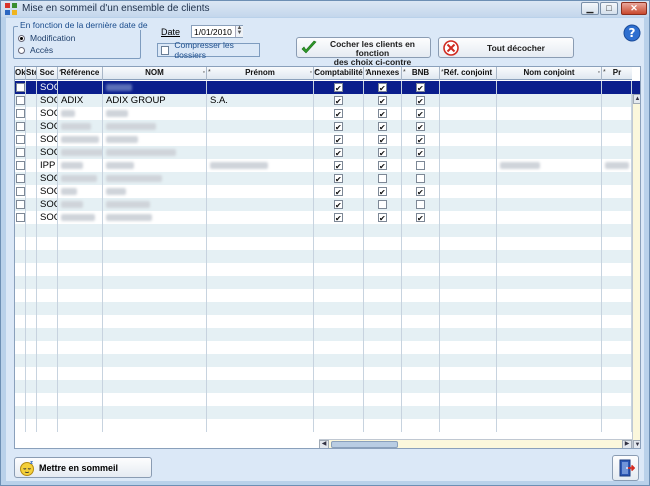  I want to click on col-nom: ◦ NOM, so click(155, 73).